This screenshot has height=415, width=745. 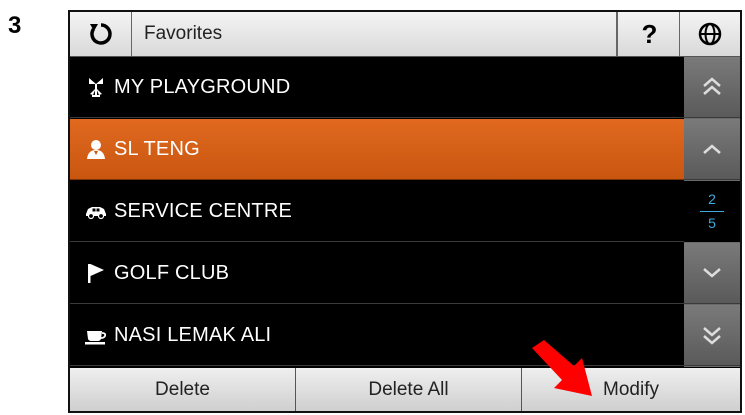 What do you see at coordinates (193, 335) in the screenshot?
I see `favorite-label: NASI LEMAK ALI` at bounding box center [193, 335].